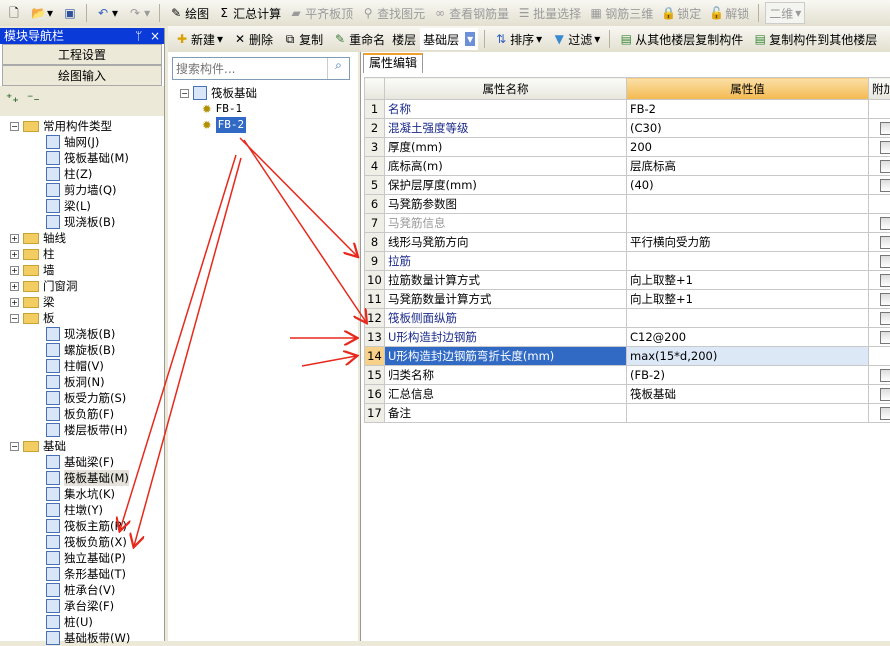  I want to click on tree-item: 柱帽(V), so click(82, 366).